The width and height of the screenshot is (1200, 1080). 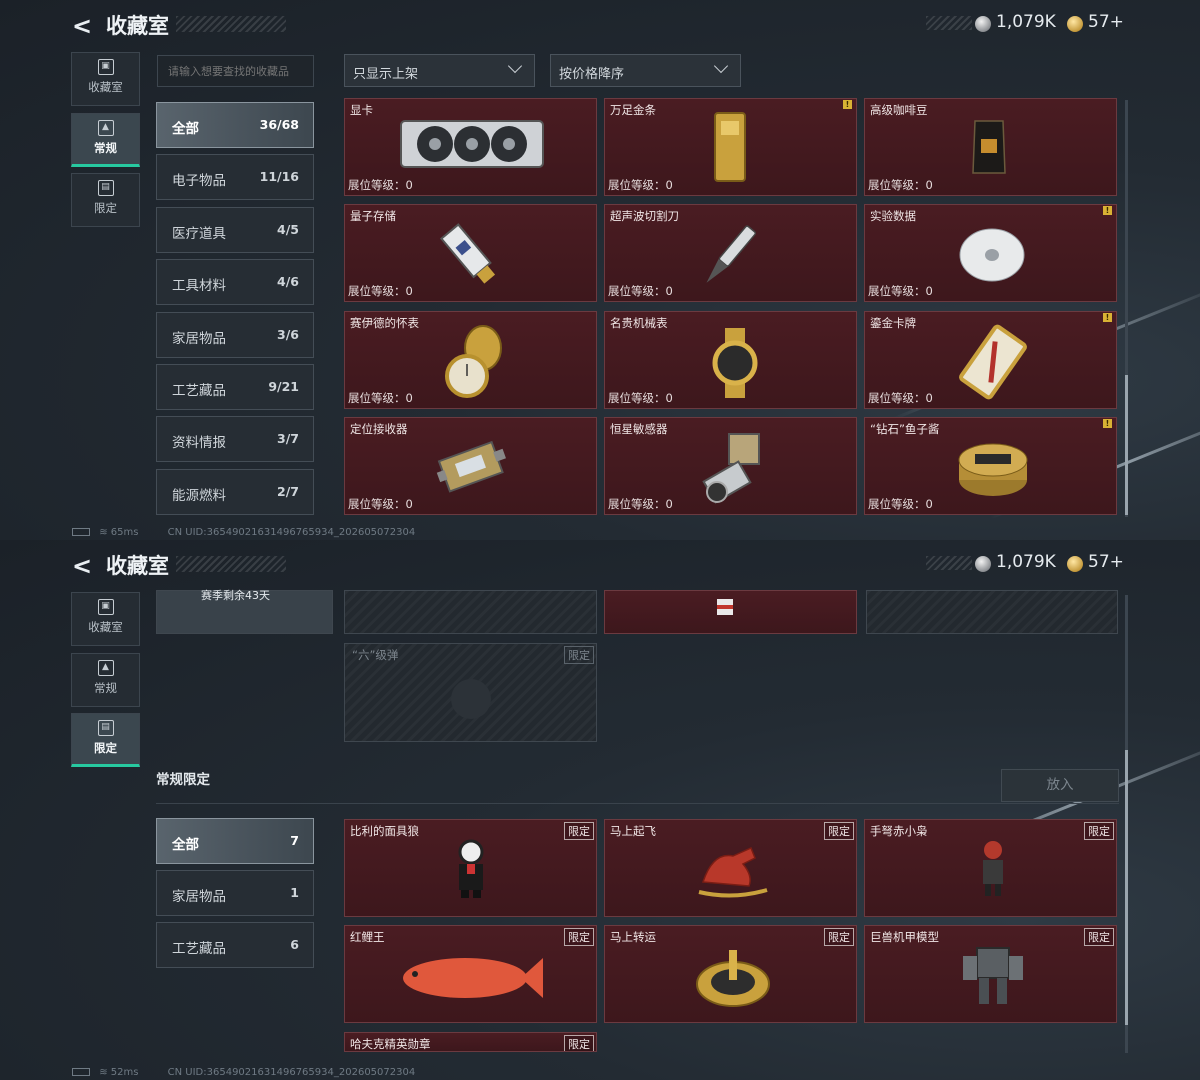 What do you see at coordinates (105, 188) in the screenshot?
I see `limited-icon: ▤` at bounding box center [105, 188].